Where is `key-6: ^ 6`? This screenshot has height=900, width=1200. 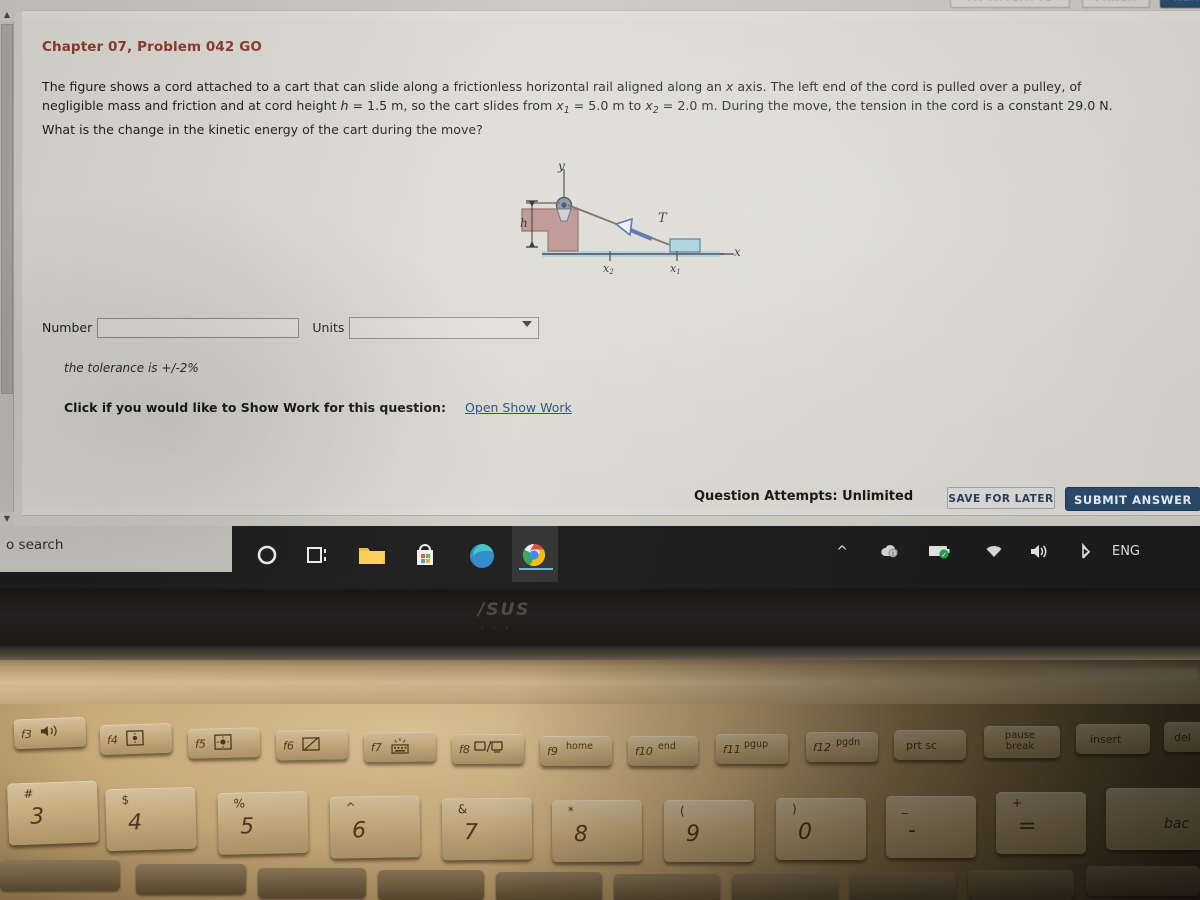 key-6: ^ 6 is located at coordinates (375, 827).